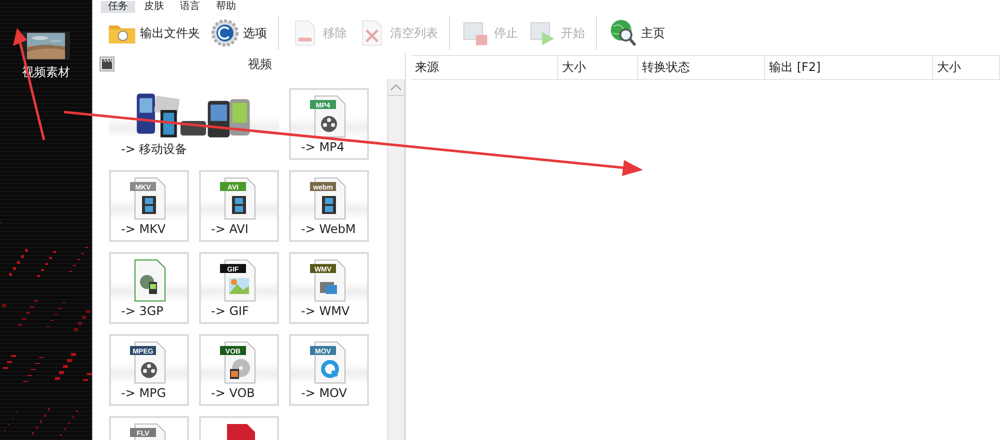 This screenshot has width=1000, height=440. What do you see at coordinates (623, 33) in the screenshot?
I see `globe-search-icon` at bounding box center [623, 33].